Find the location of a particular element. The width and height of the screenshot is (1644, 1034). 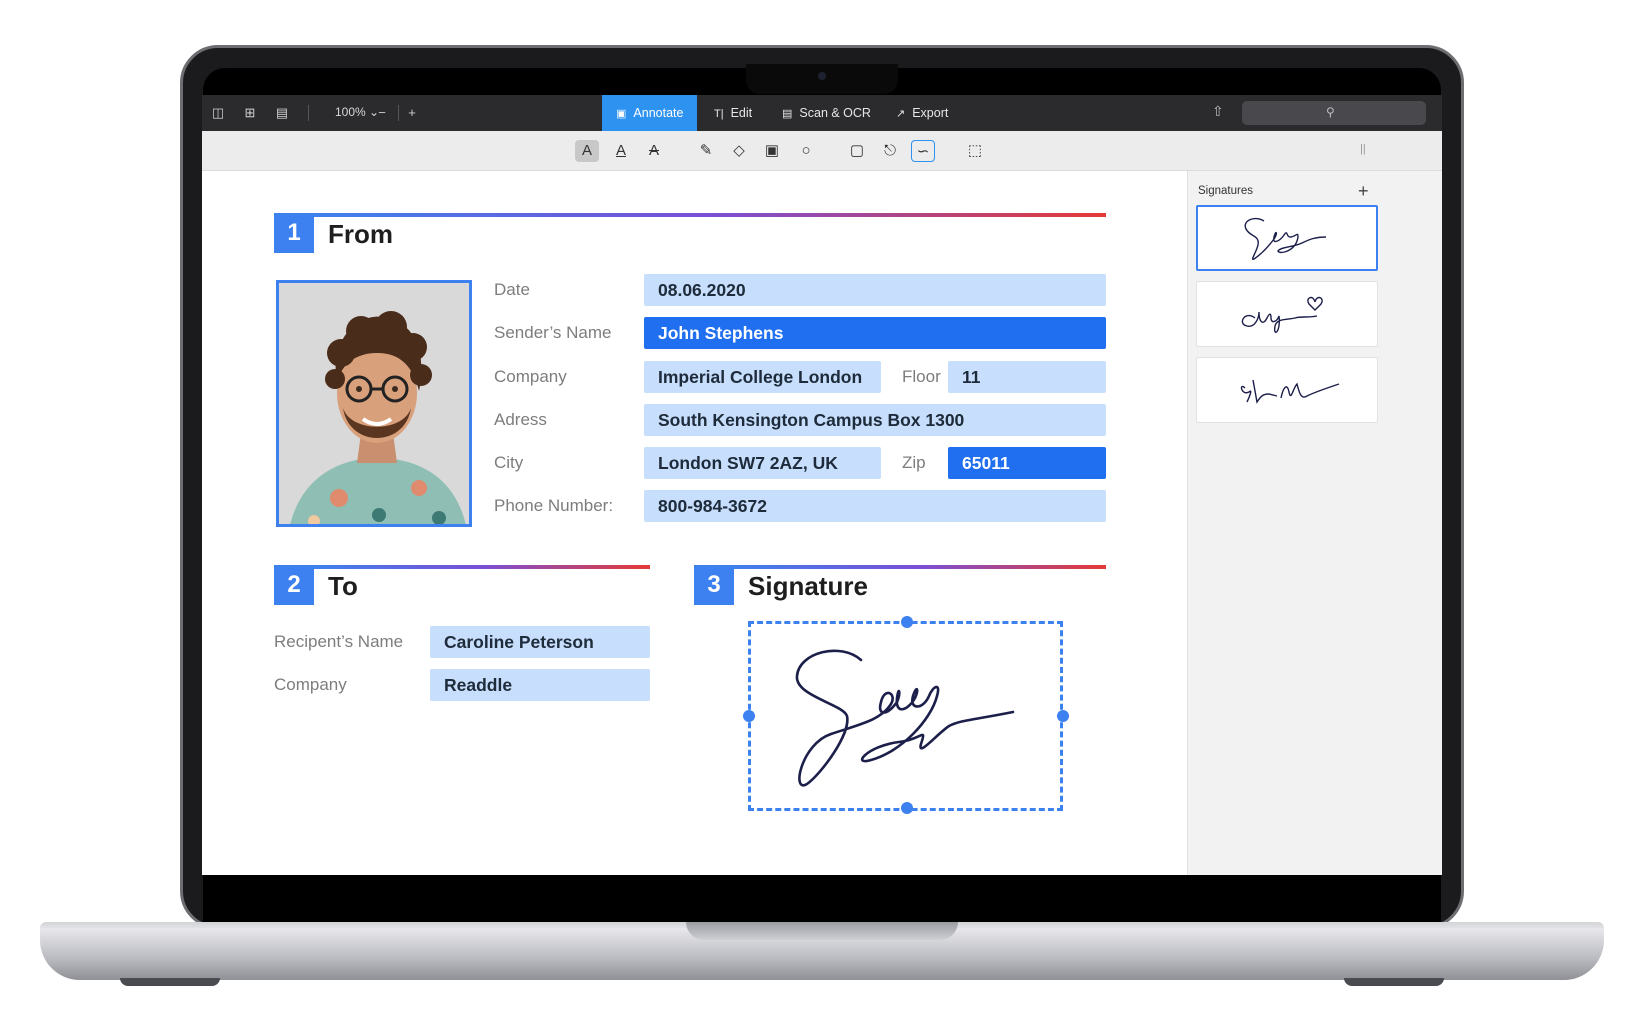

recipient-company-label: Company is located at coordinates (310, 684).